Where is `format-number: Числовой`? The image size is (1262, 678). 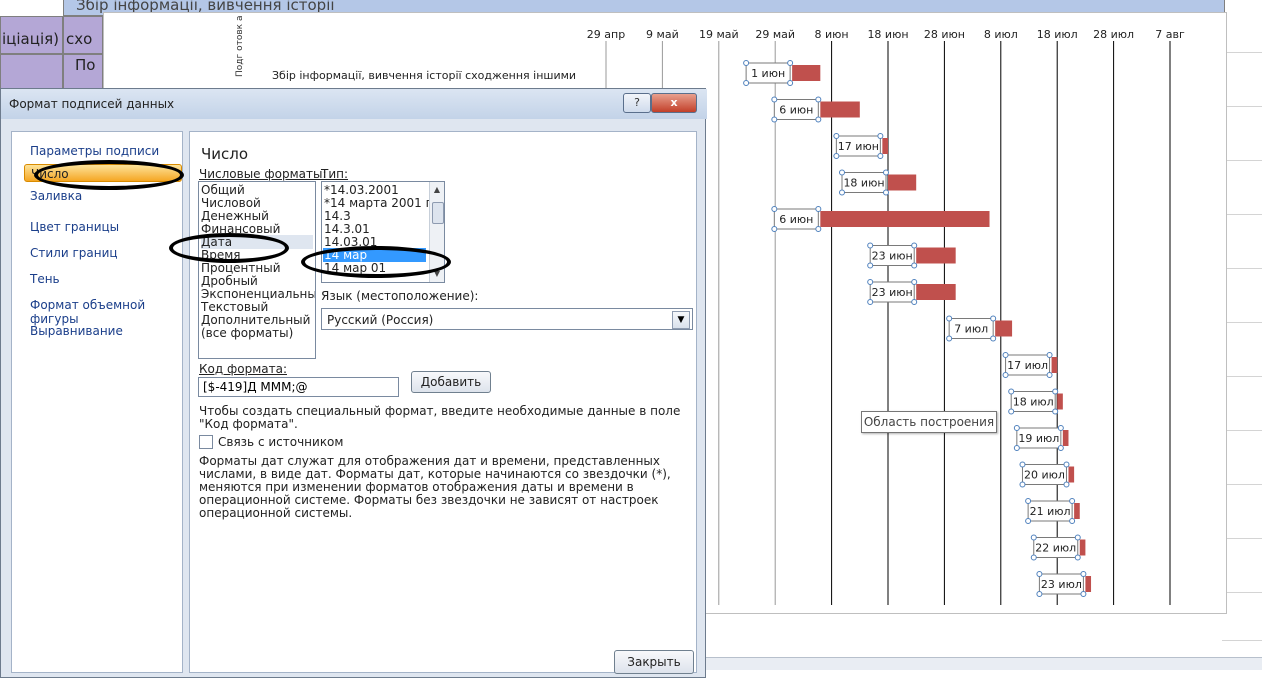
format-number: Числовой is located at coordinates (231, 203).